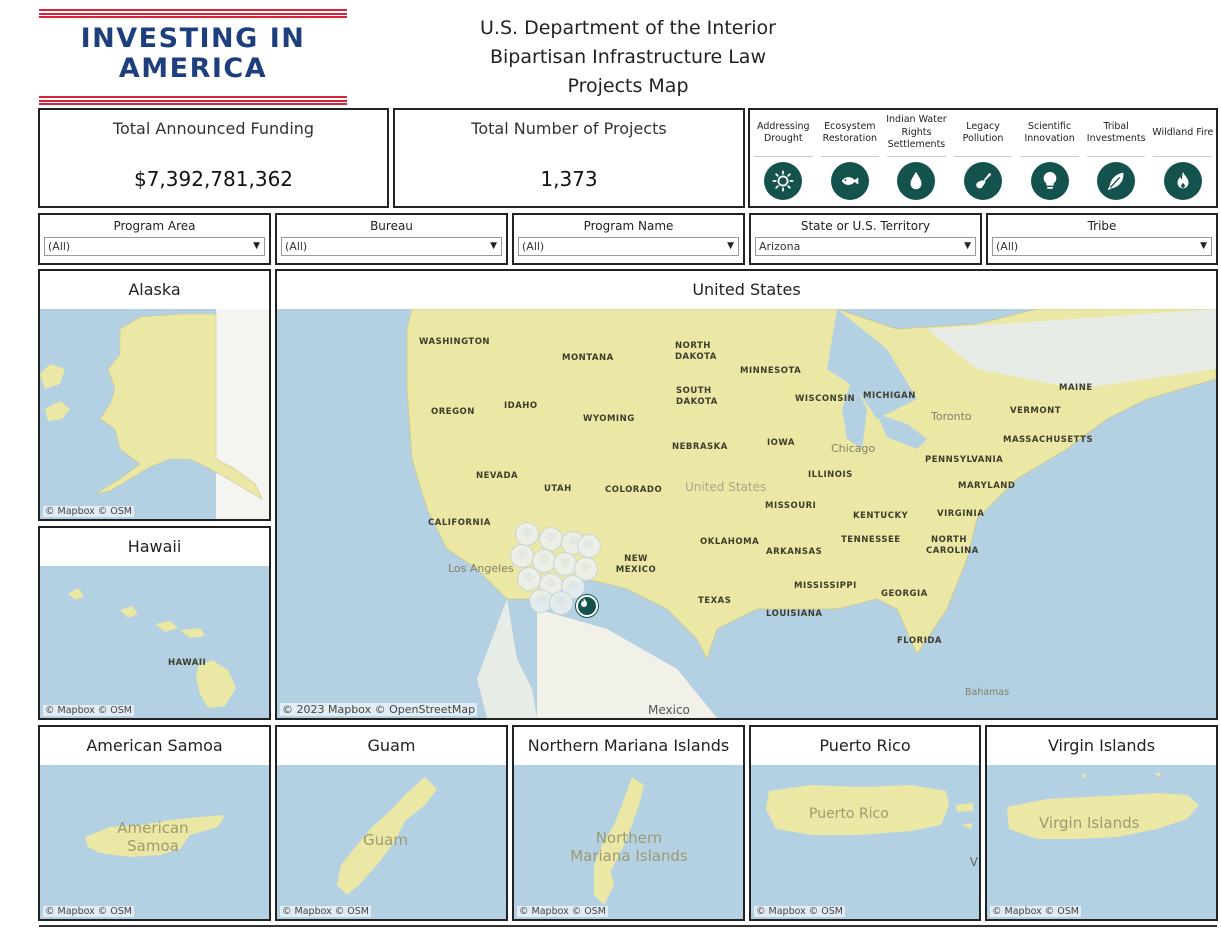 The height and width of the screenshot is (929, 1221). What do you see at coordinates (154, 289) in the screenshot?
I see `alaska-map-title: Alaska` at bounding box center [154, 289].